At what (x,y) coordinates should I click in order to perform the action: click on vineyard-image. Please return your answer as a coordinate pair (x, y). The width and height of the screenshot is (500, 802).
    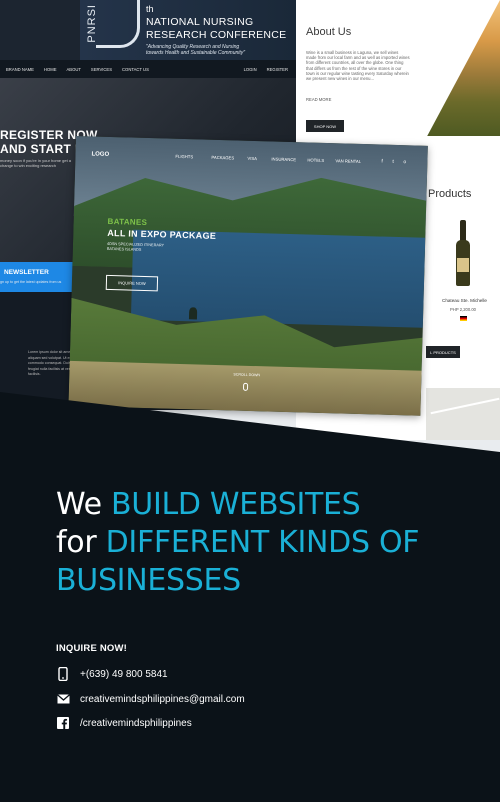
    Looking at the image, I should click on (463, 68).